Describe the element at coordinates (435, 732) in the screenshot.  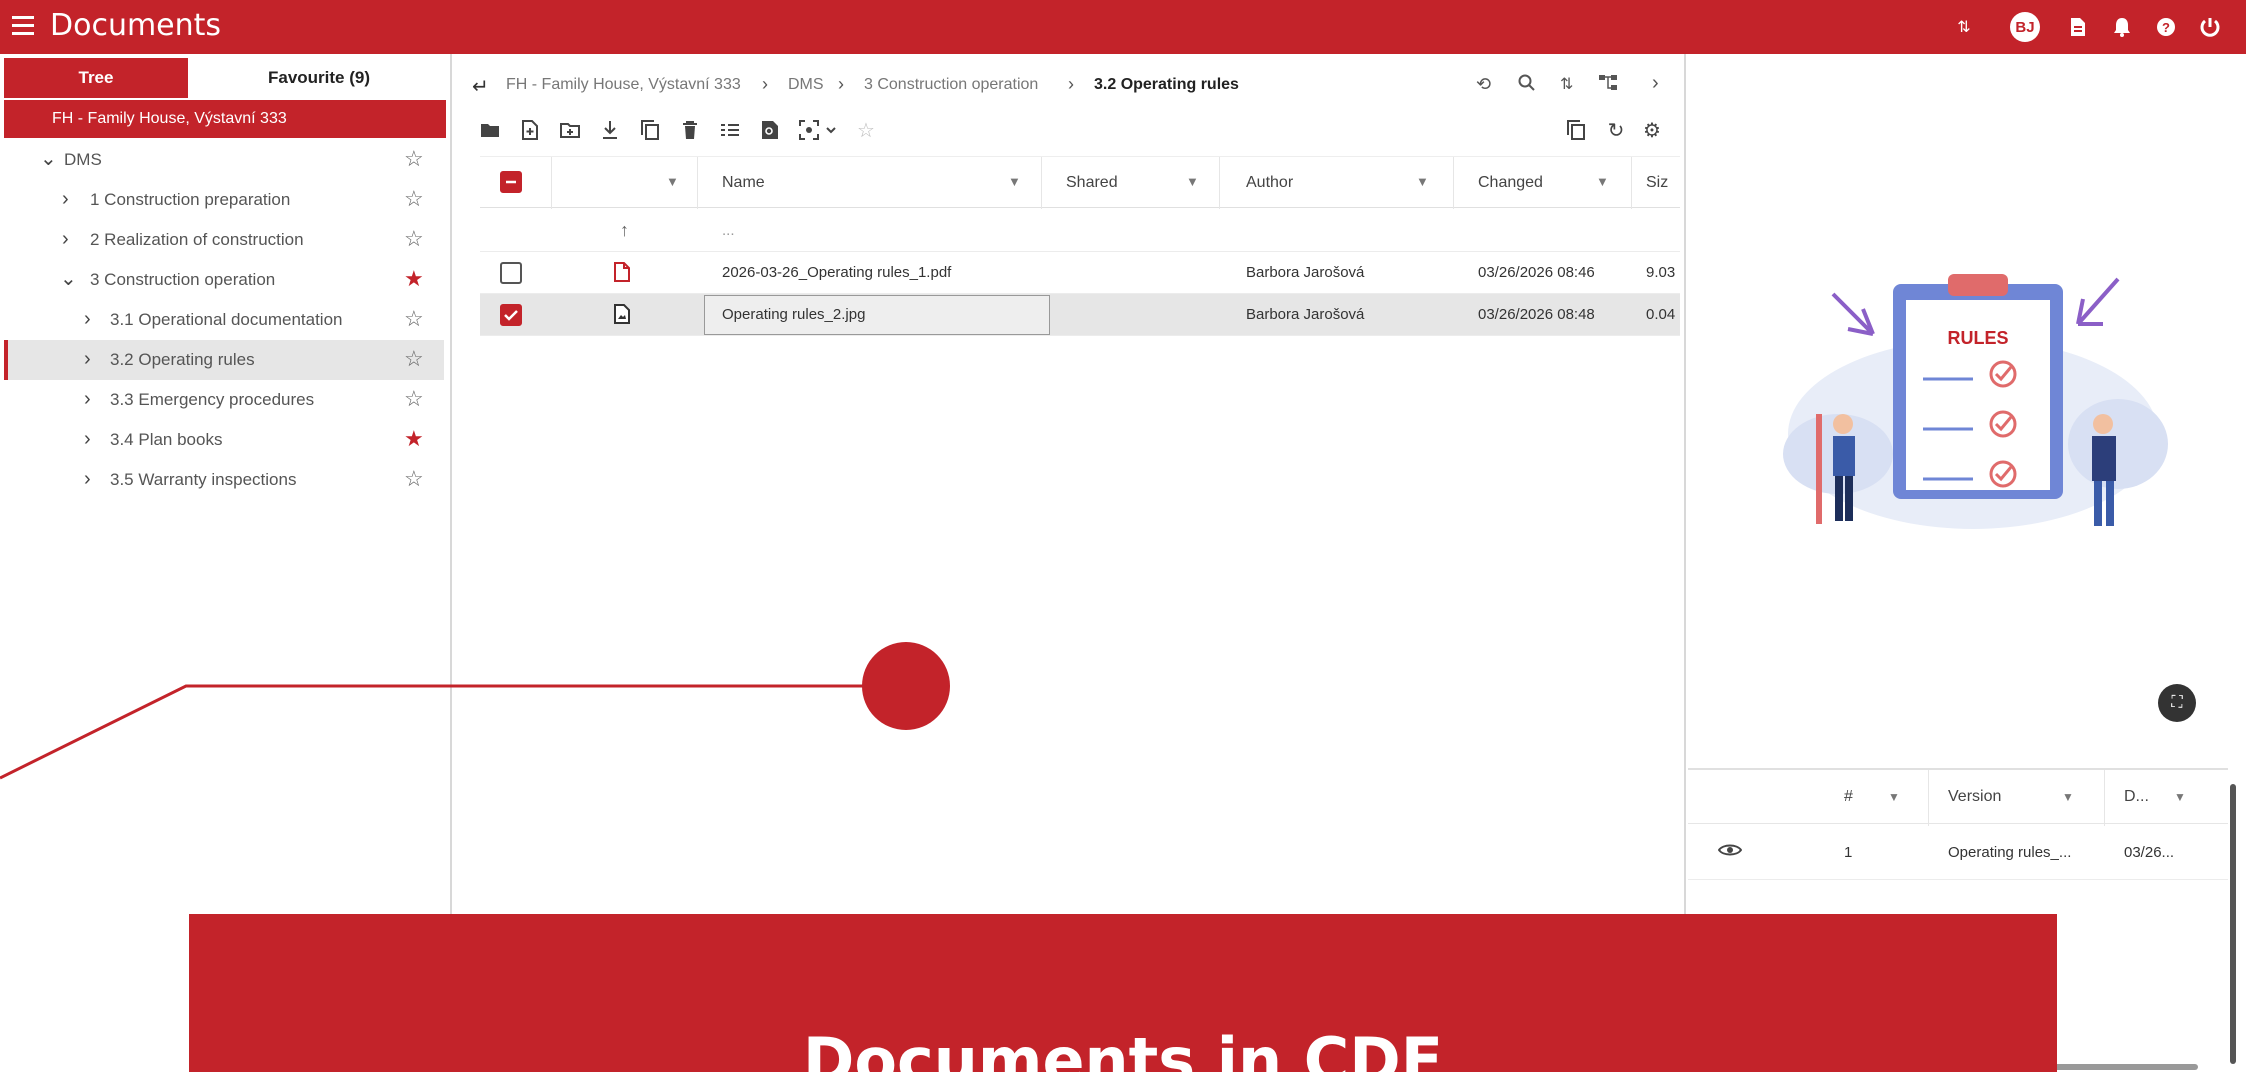
I see `annotation-line` at that location.